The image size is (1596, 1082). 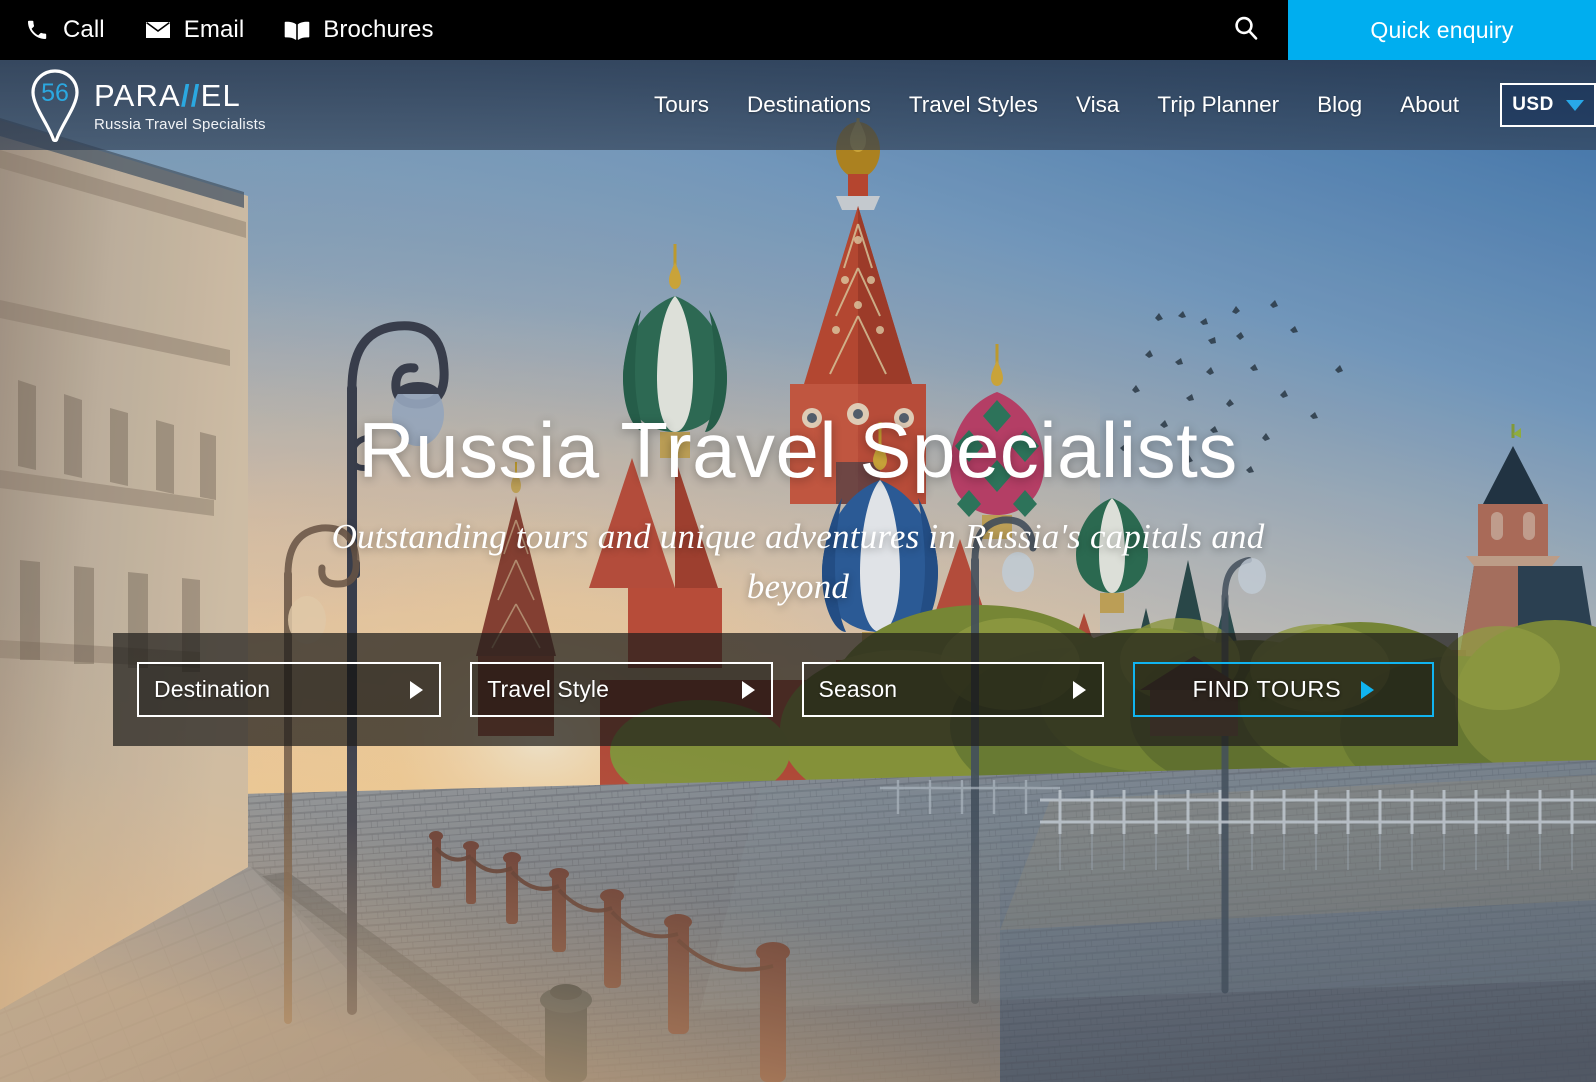 What do you see at coordinates (1097, 105) in the screenshot?
I see `nav-item-visa: Visa` at bounding box center [1097, 105].